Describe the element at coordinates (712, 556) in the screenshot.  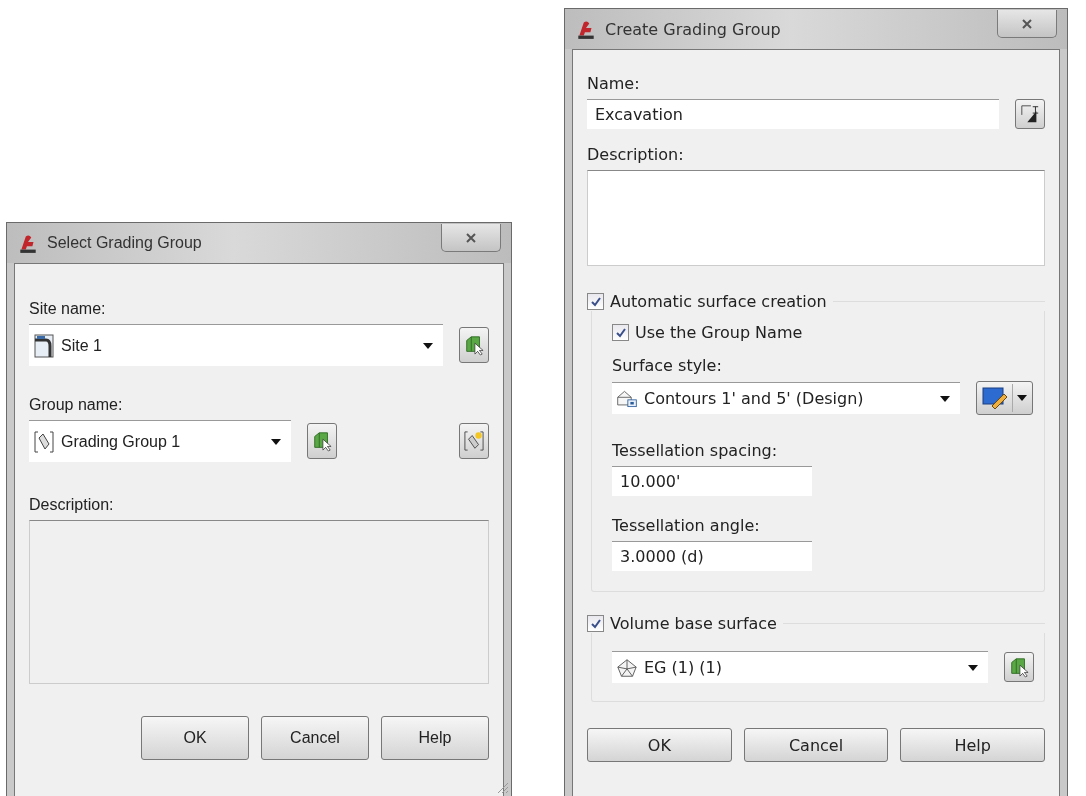
I see `tessellation-angle-field: 3.0000 (d)` at that location.